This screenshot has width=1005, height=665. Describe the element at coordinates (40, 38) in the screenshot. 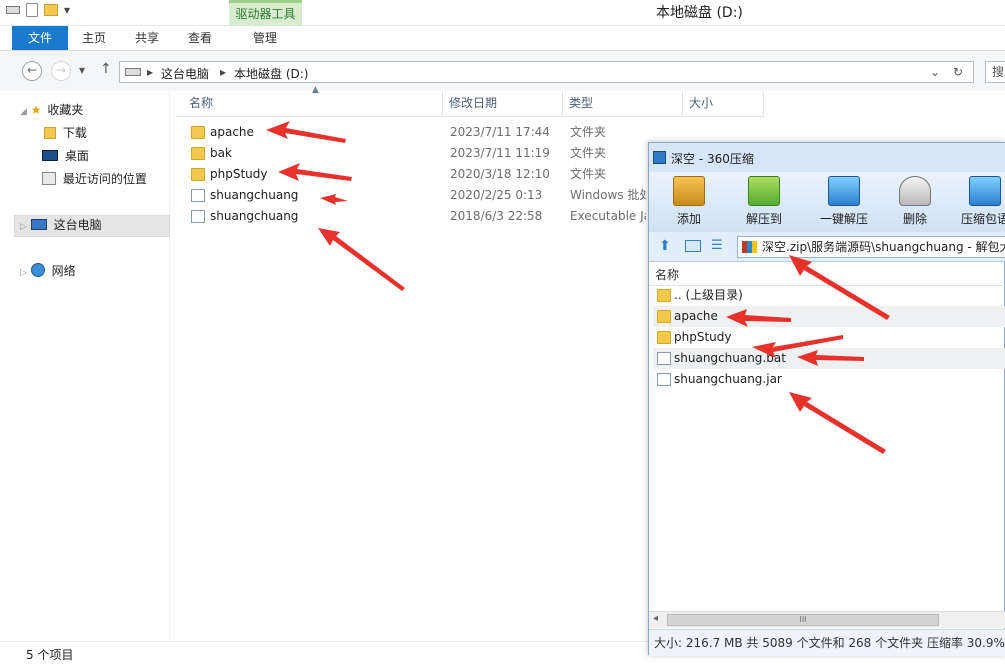

I see `tab-file: 文件` at that location.